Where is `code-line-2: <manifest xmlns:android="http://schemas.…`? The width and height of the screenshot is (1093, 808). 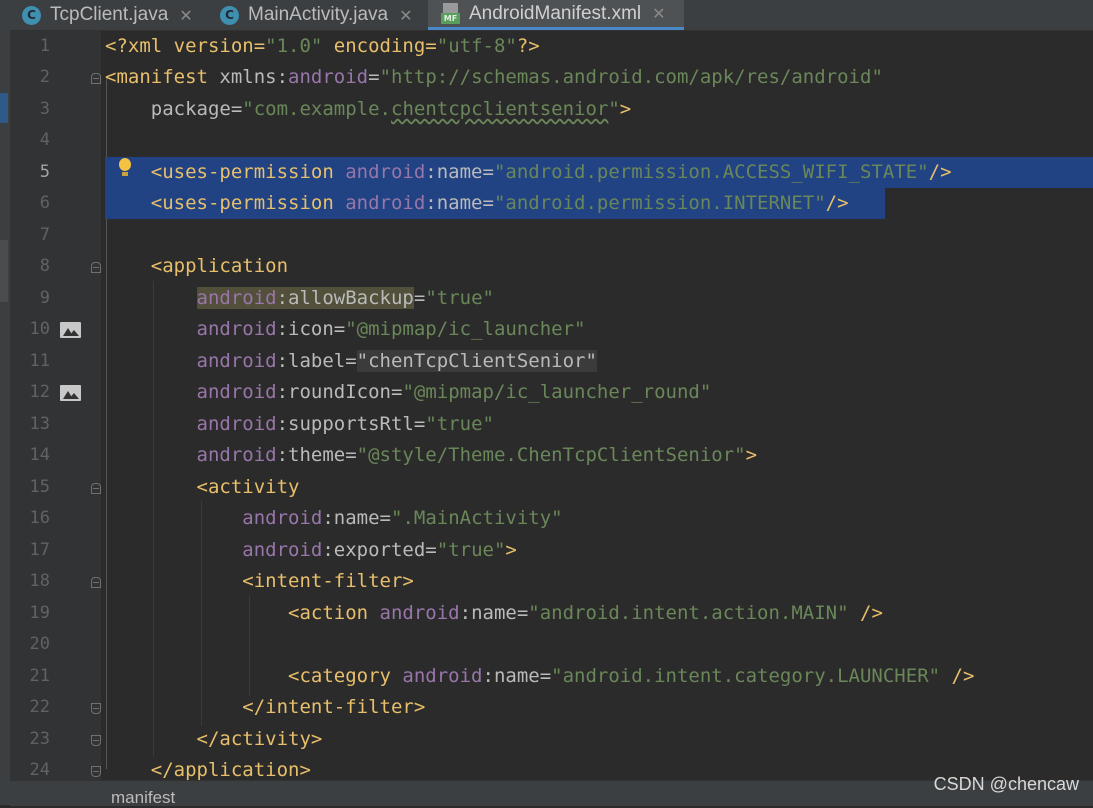
code-line-2: <manifest xmlns:android="http://schemas.… is located at coordinates (494, 77).